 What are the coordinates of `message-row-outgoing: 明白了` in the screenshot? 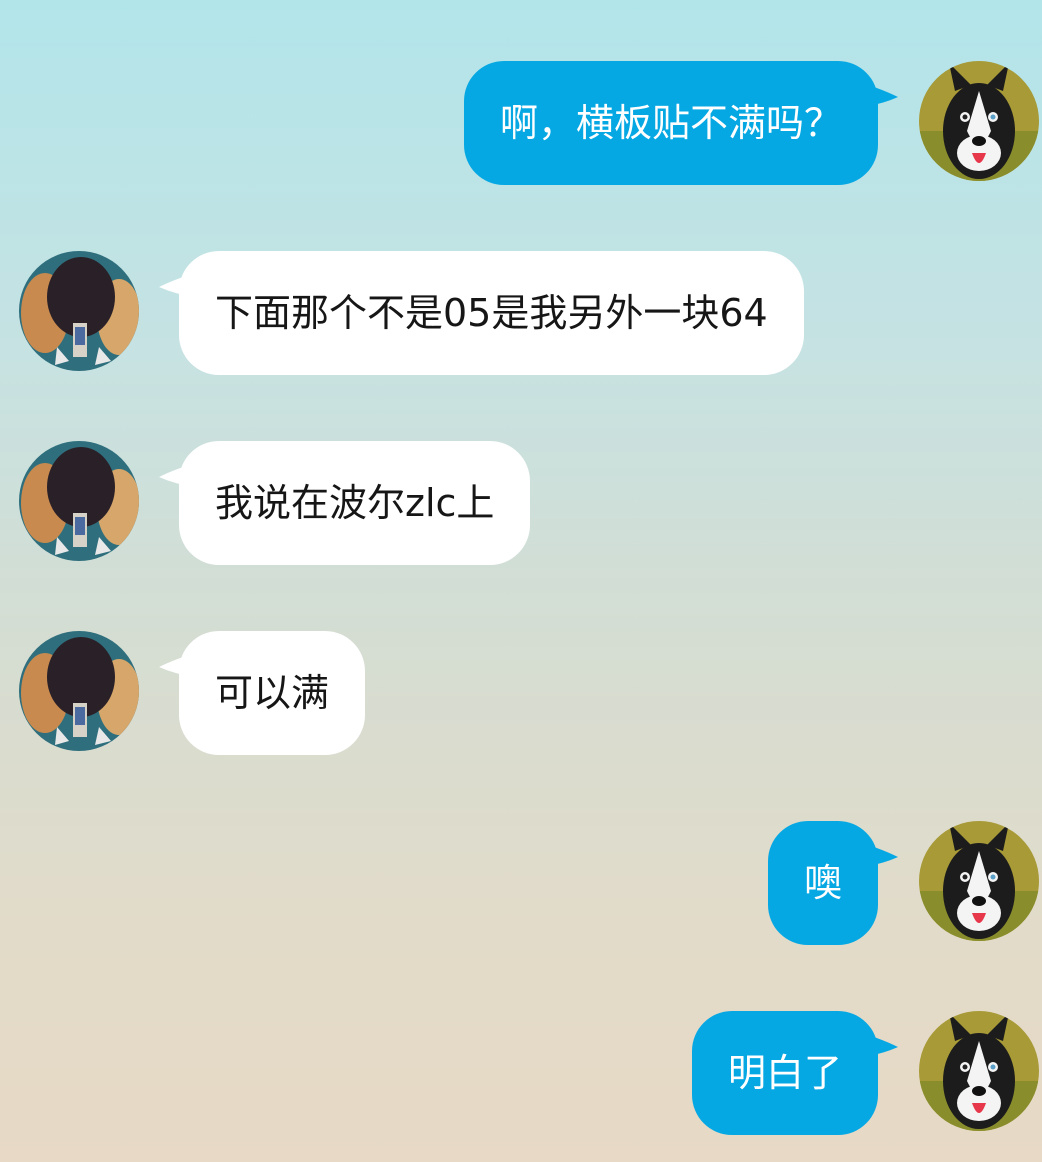 It's located at (521, 1073).